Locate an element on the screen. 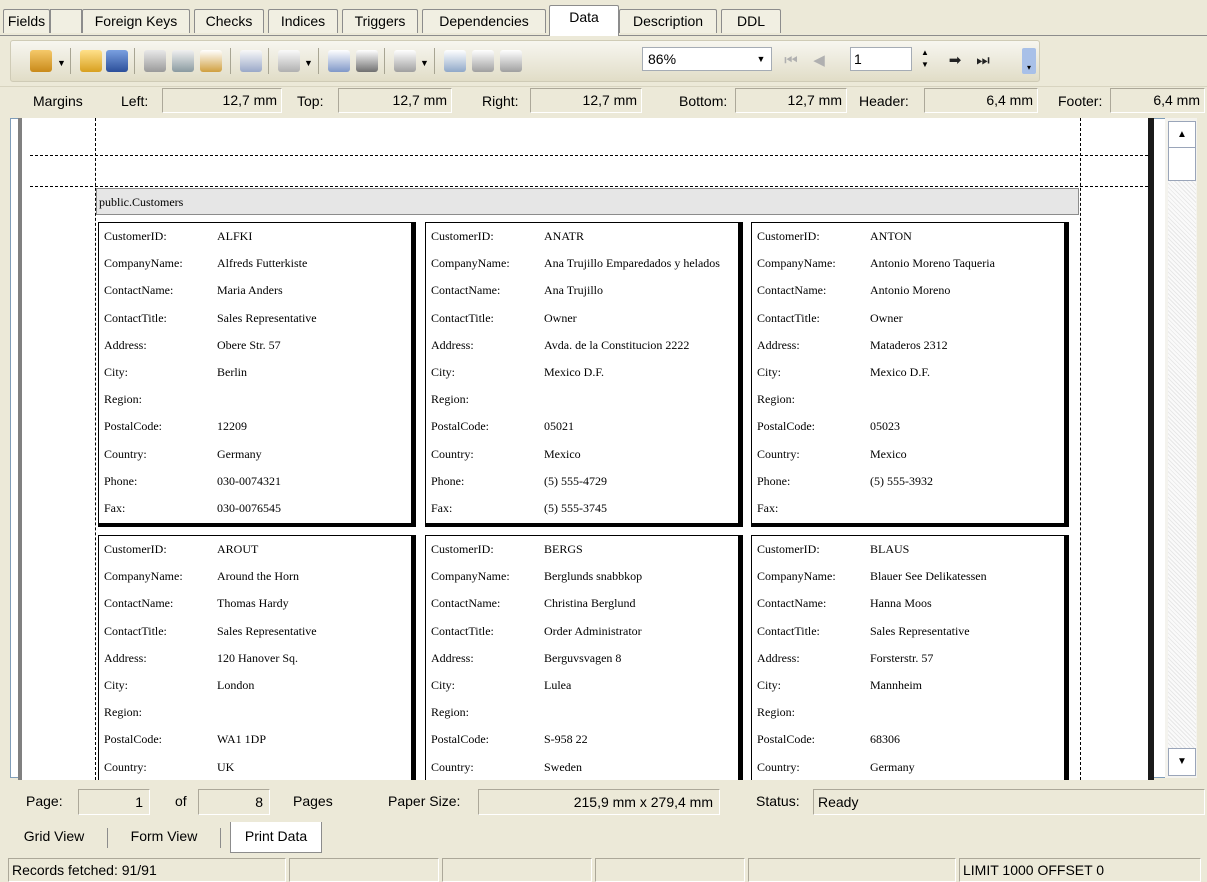 The image size is (1207, 882). record-row: ContactName: Christina Berglund is located at coordinates (583, 603).